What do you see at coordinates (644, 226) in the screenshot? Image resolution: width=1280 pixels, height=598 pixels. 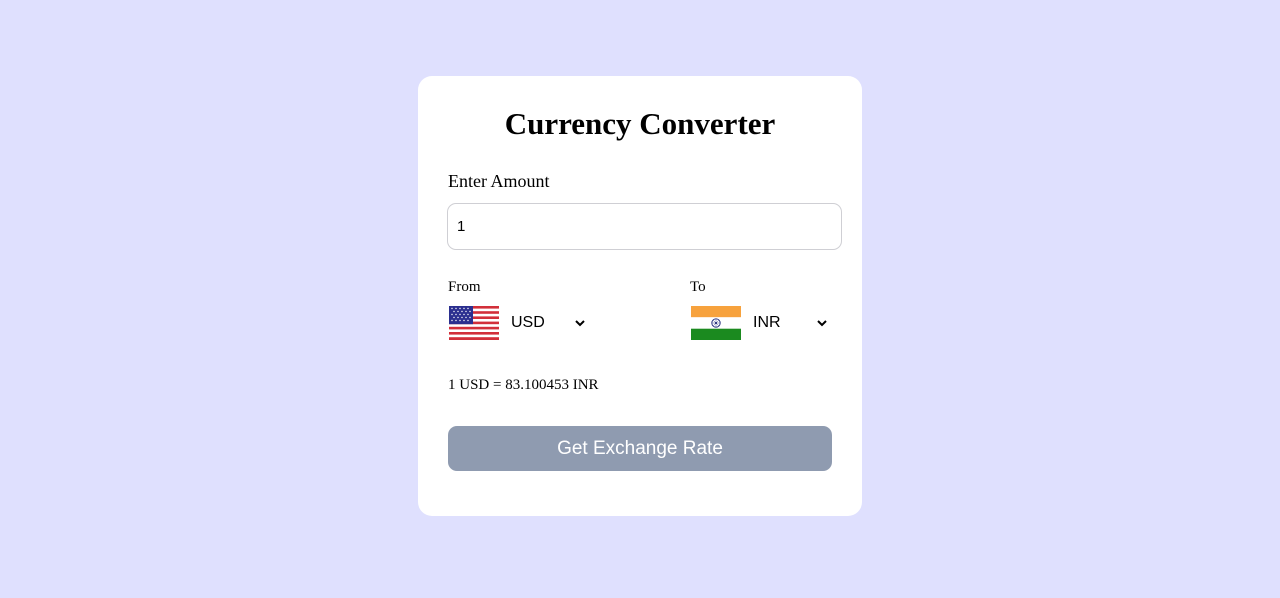 I see `amount-input` at bounding box center [644, 226].